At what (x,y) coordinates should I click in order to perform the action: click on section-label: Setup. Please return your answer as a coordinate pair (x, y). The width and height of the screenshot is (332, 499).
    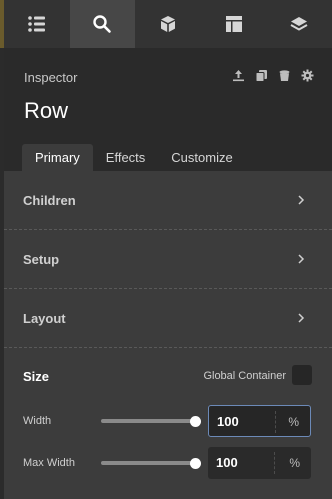
    Looking at the image, I should click on (41, 259).